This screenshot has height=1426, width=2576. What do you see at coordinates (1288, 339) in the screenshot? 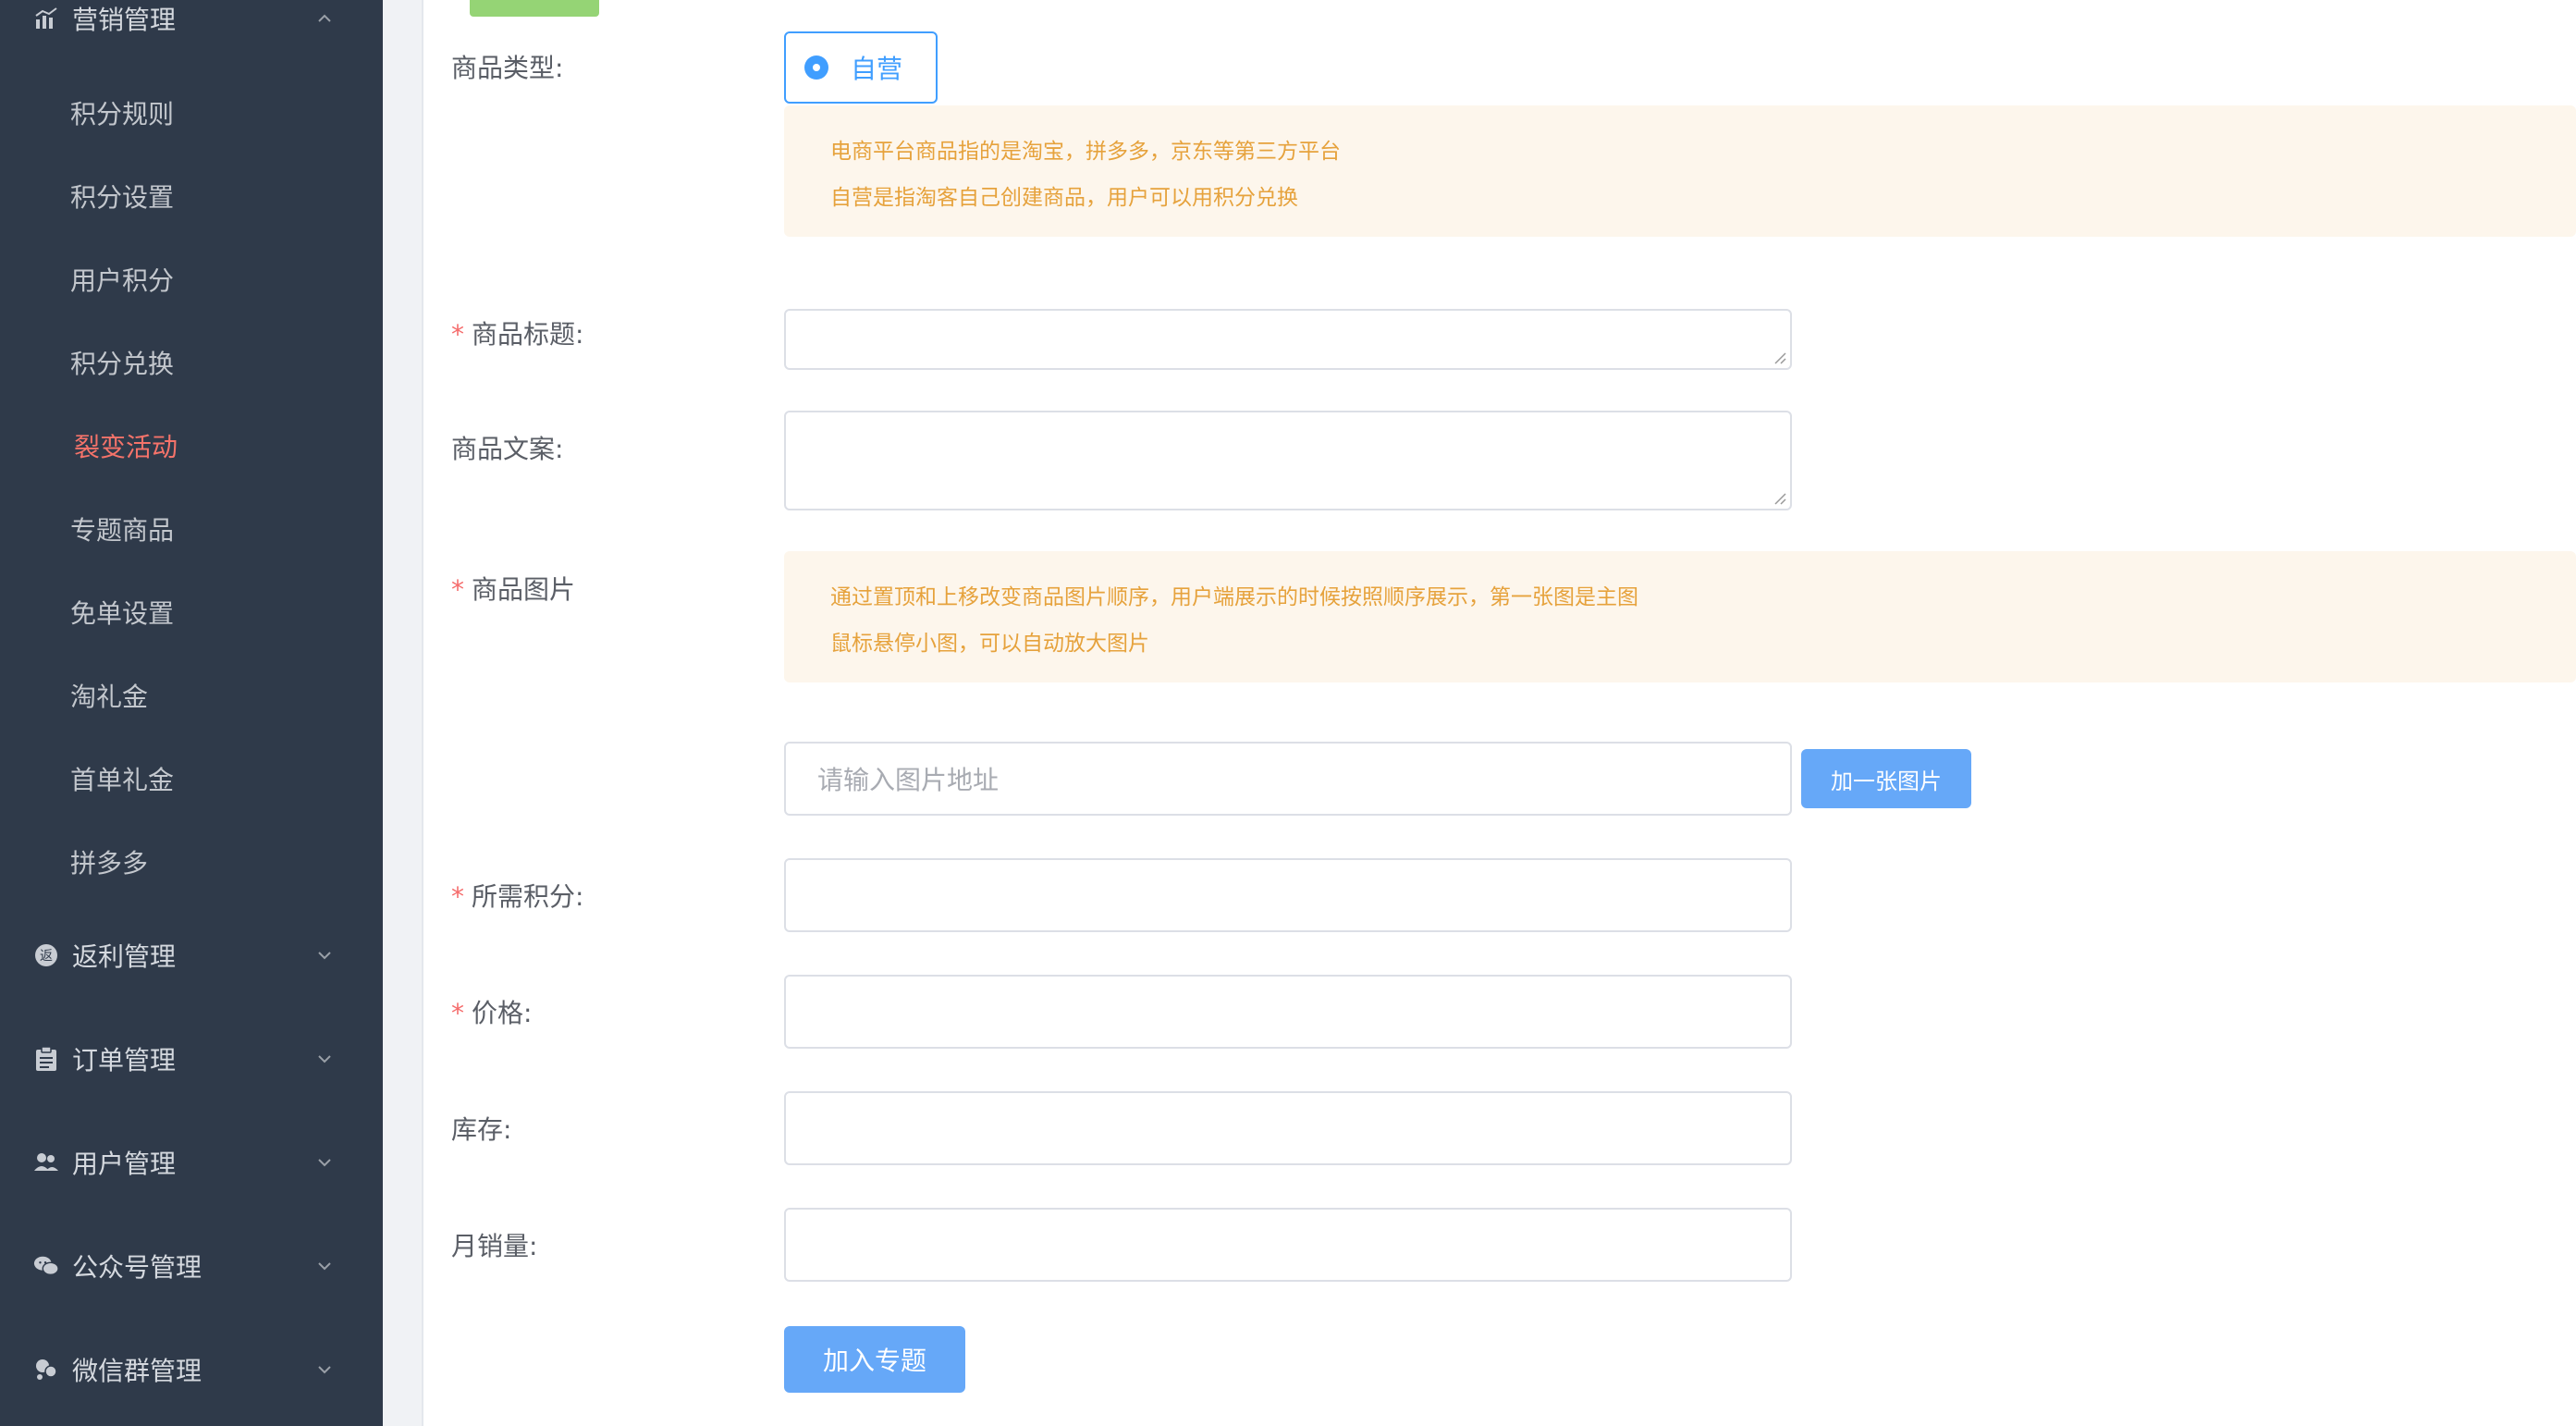
I see `product-title-textarea` at bounding box center [1288, 339].